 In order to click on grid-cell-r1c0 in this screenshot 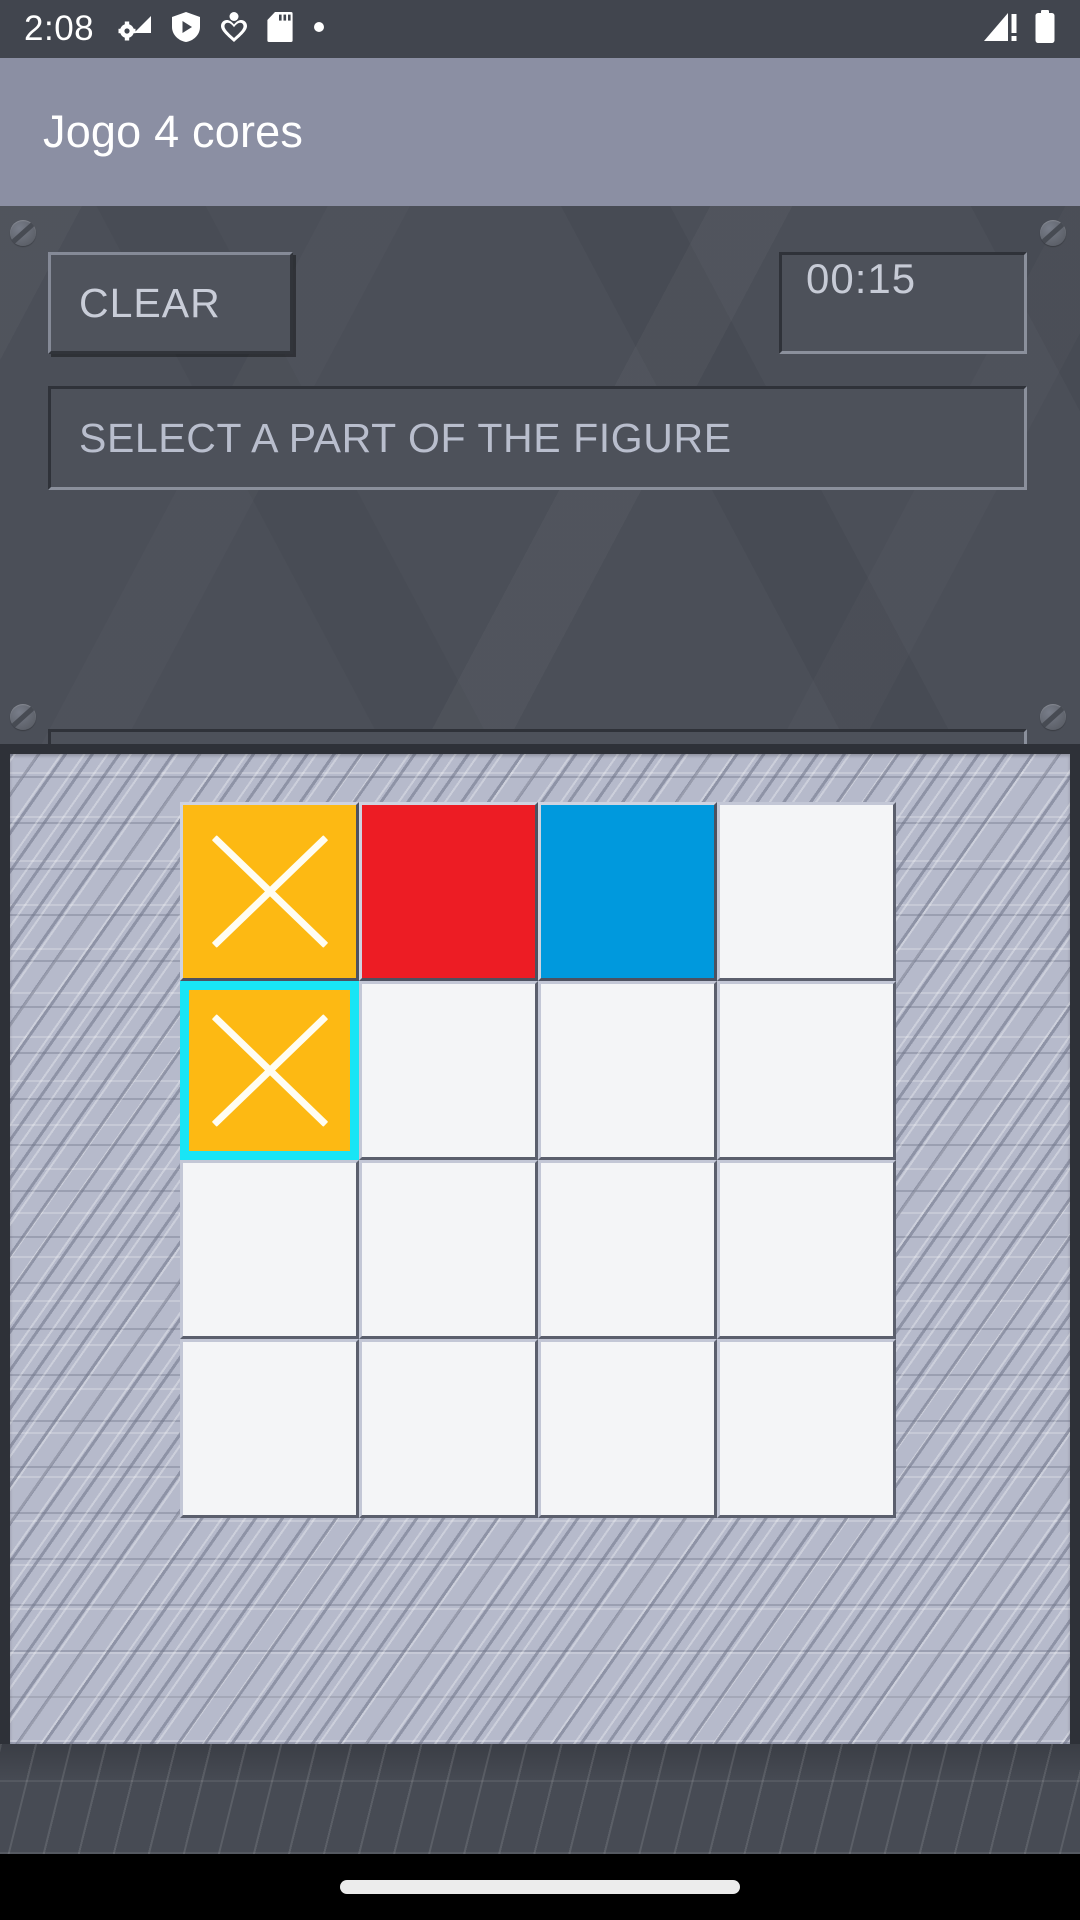, I will do `click(269, 1070)`.